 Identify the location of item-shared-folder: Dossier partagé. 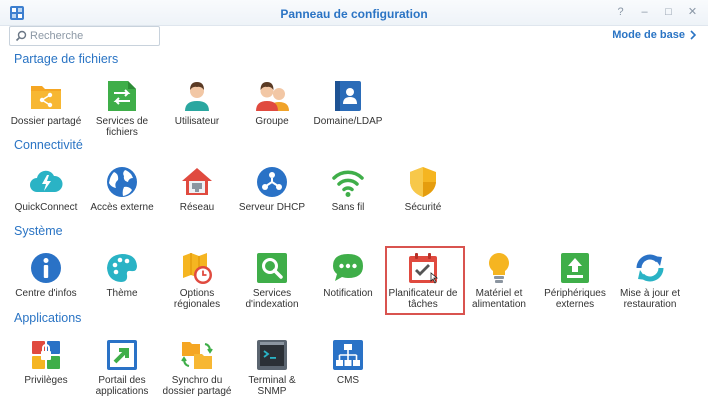
(46, 103).